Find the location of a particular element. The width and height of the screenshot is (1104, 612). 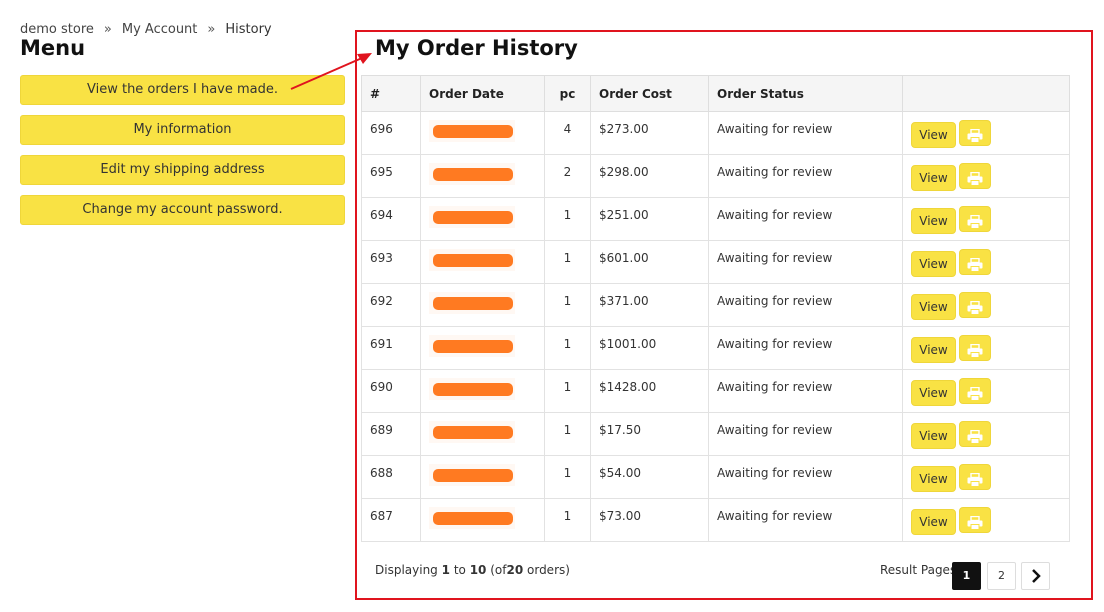

page-button-2: 2 is located at coordinates (1001, 576).